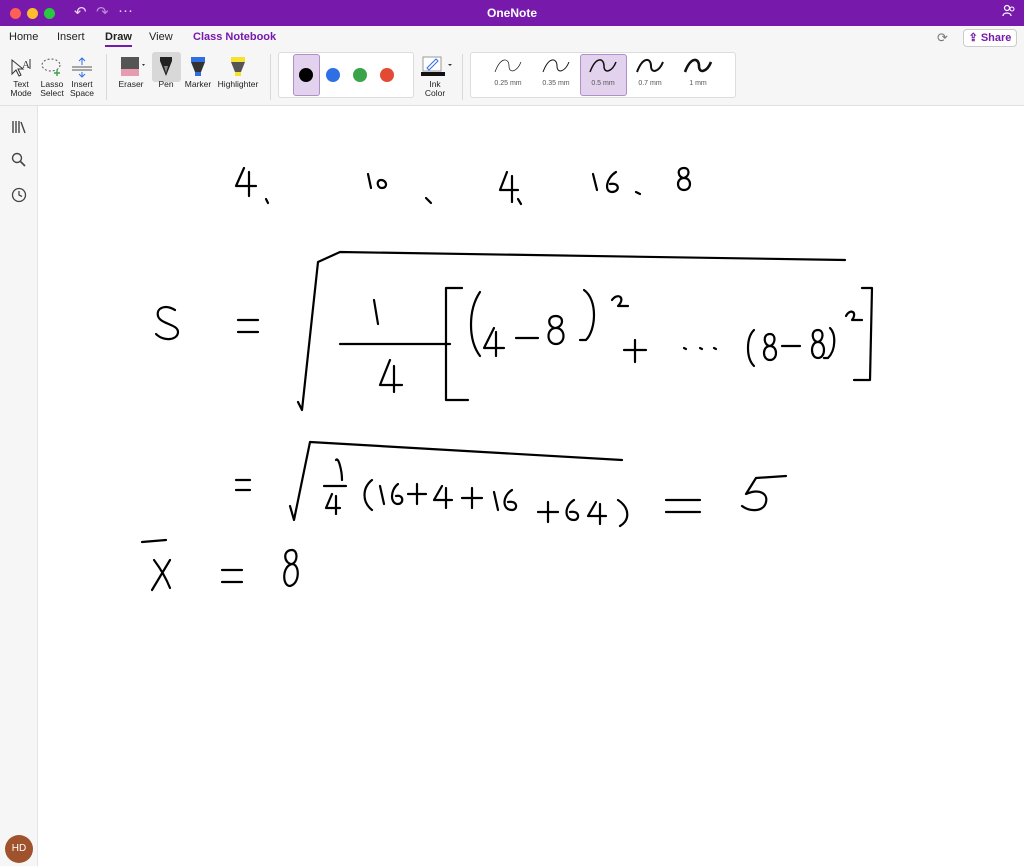 The image size is (1024, 866). I want to click on stroke-thick-icon, so click(650, 66).